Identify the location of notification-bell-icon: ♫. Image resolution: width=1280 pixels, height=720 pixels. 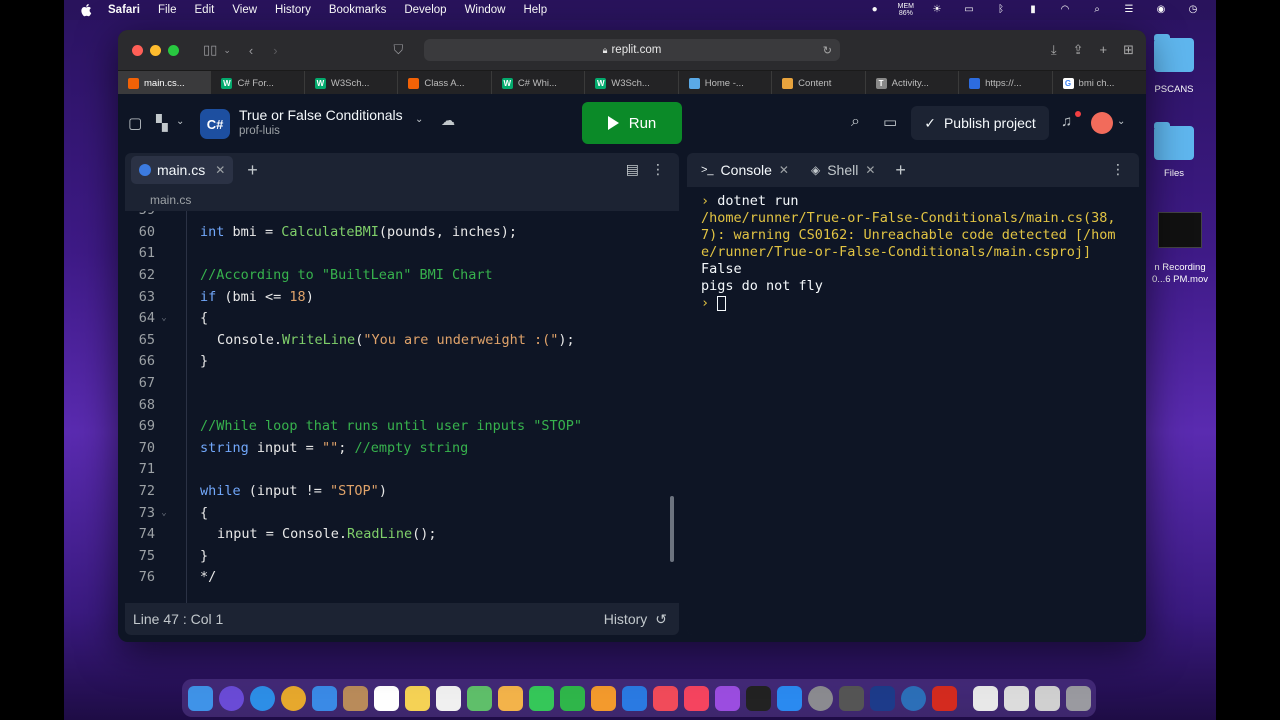
(1066, 121).